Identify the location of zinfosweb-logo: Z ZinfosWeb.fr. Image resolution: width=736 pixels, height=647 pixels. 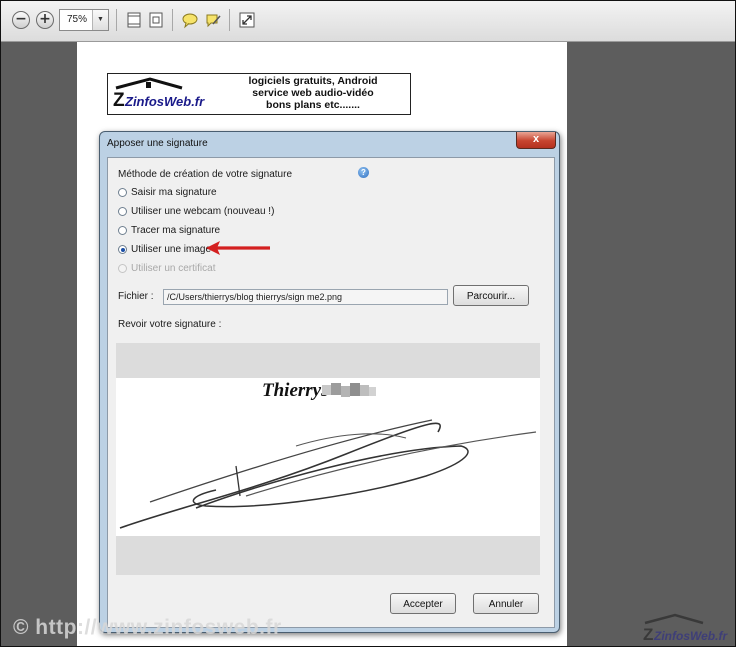
(159, 93).